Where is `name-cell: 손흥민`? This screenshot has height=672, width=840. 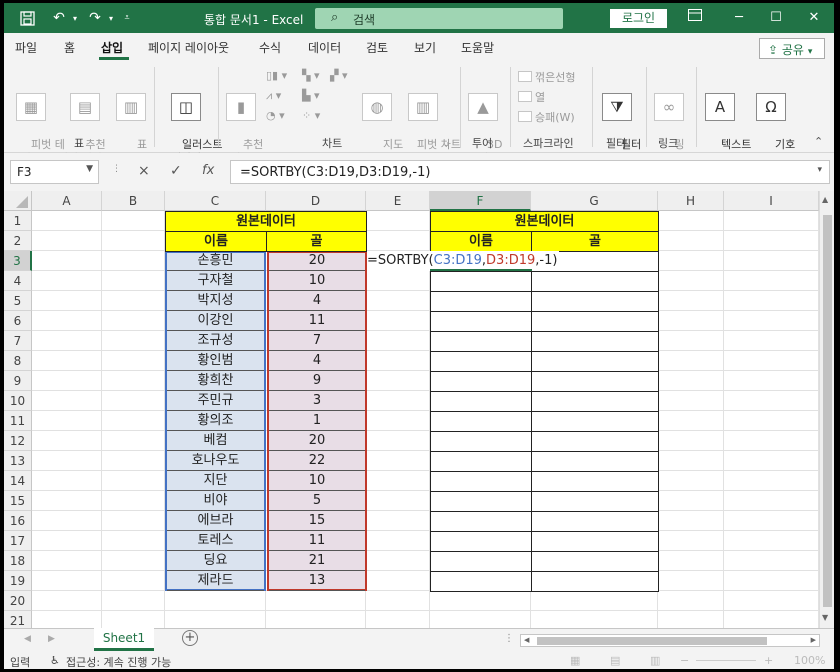 name-cell: 손흥민 is located at coordinates (215, 261).